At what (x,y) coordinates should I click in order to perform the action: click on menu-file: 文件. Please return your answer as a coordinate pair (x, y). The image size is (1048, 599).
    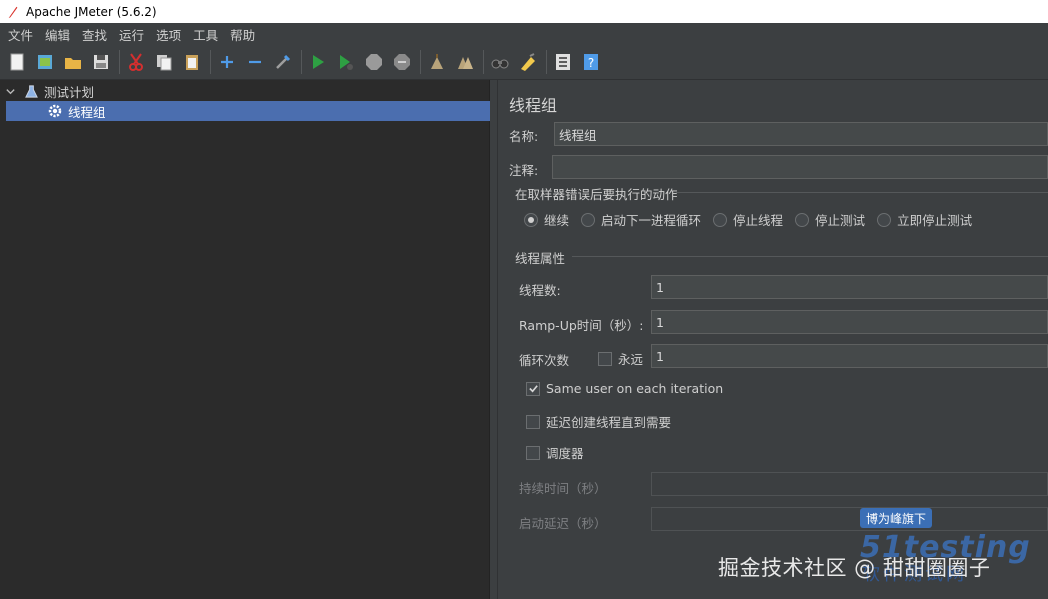
    Looking at the image, I should click on (20, 34).